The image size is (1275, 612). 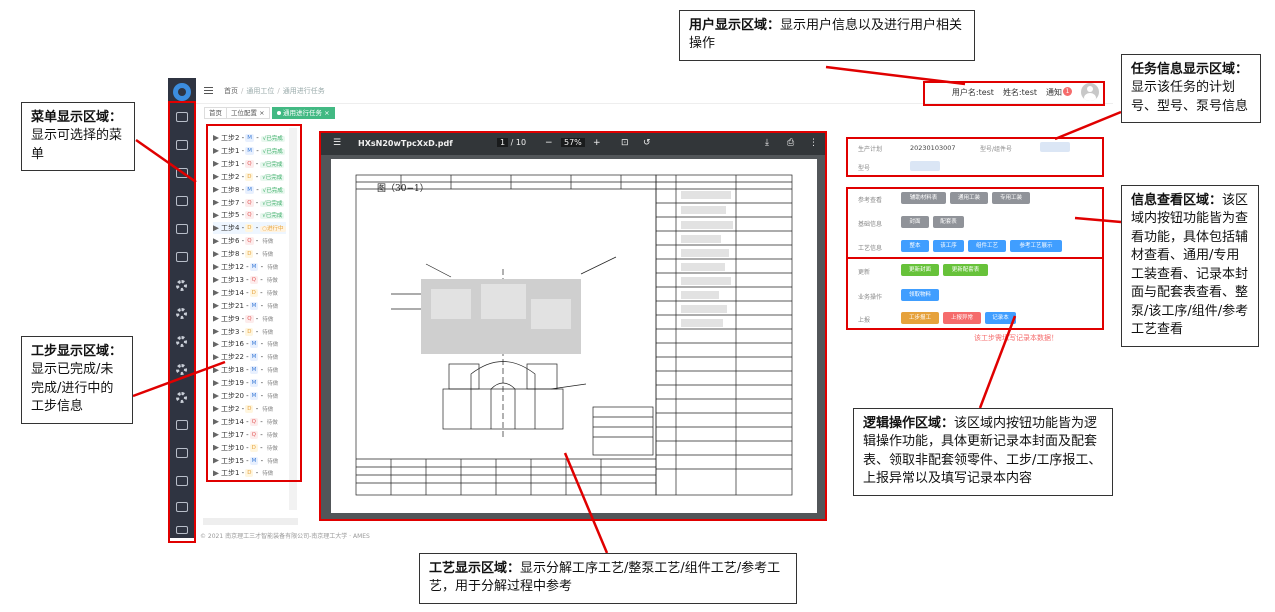 I want to click on step-area-highlight, so click(x=254, y=303).